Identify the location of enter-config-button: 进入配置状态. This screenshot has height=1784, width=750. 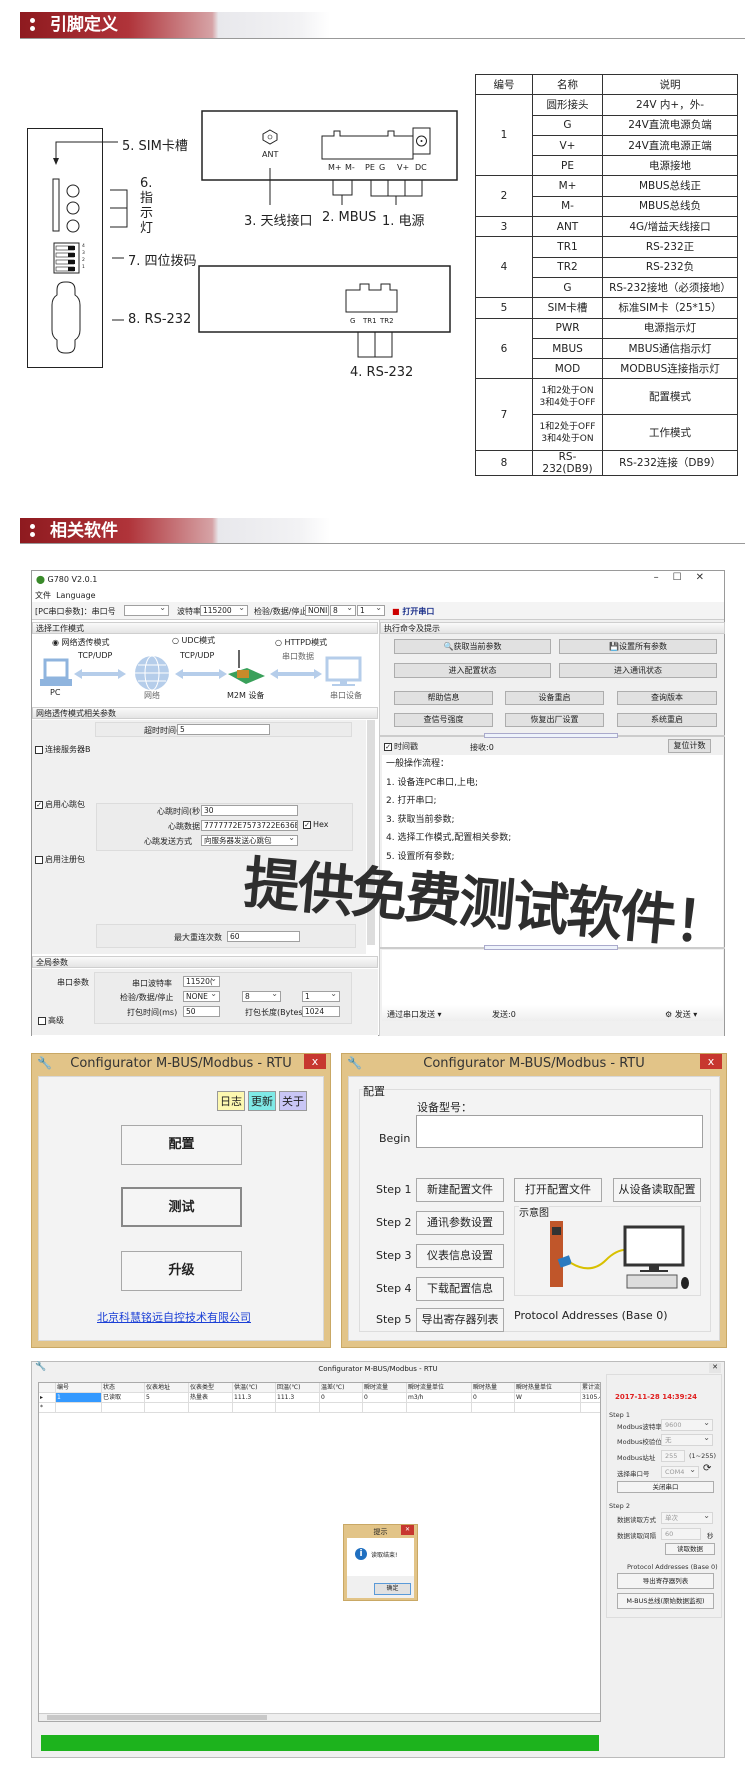
(472, 670).